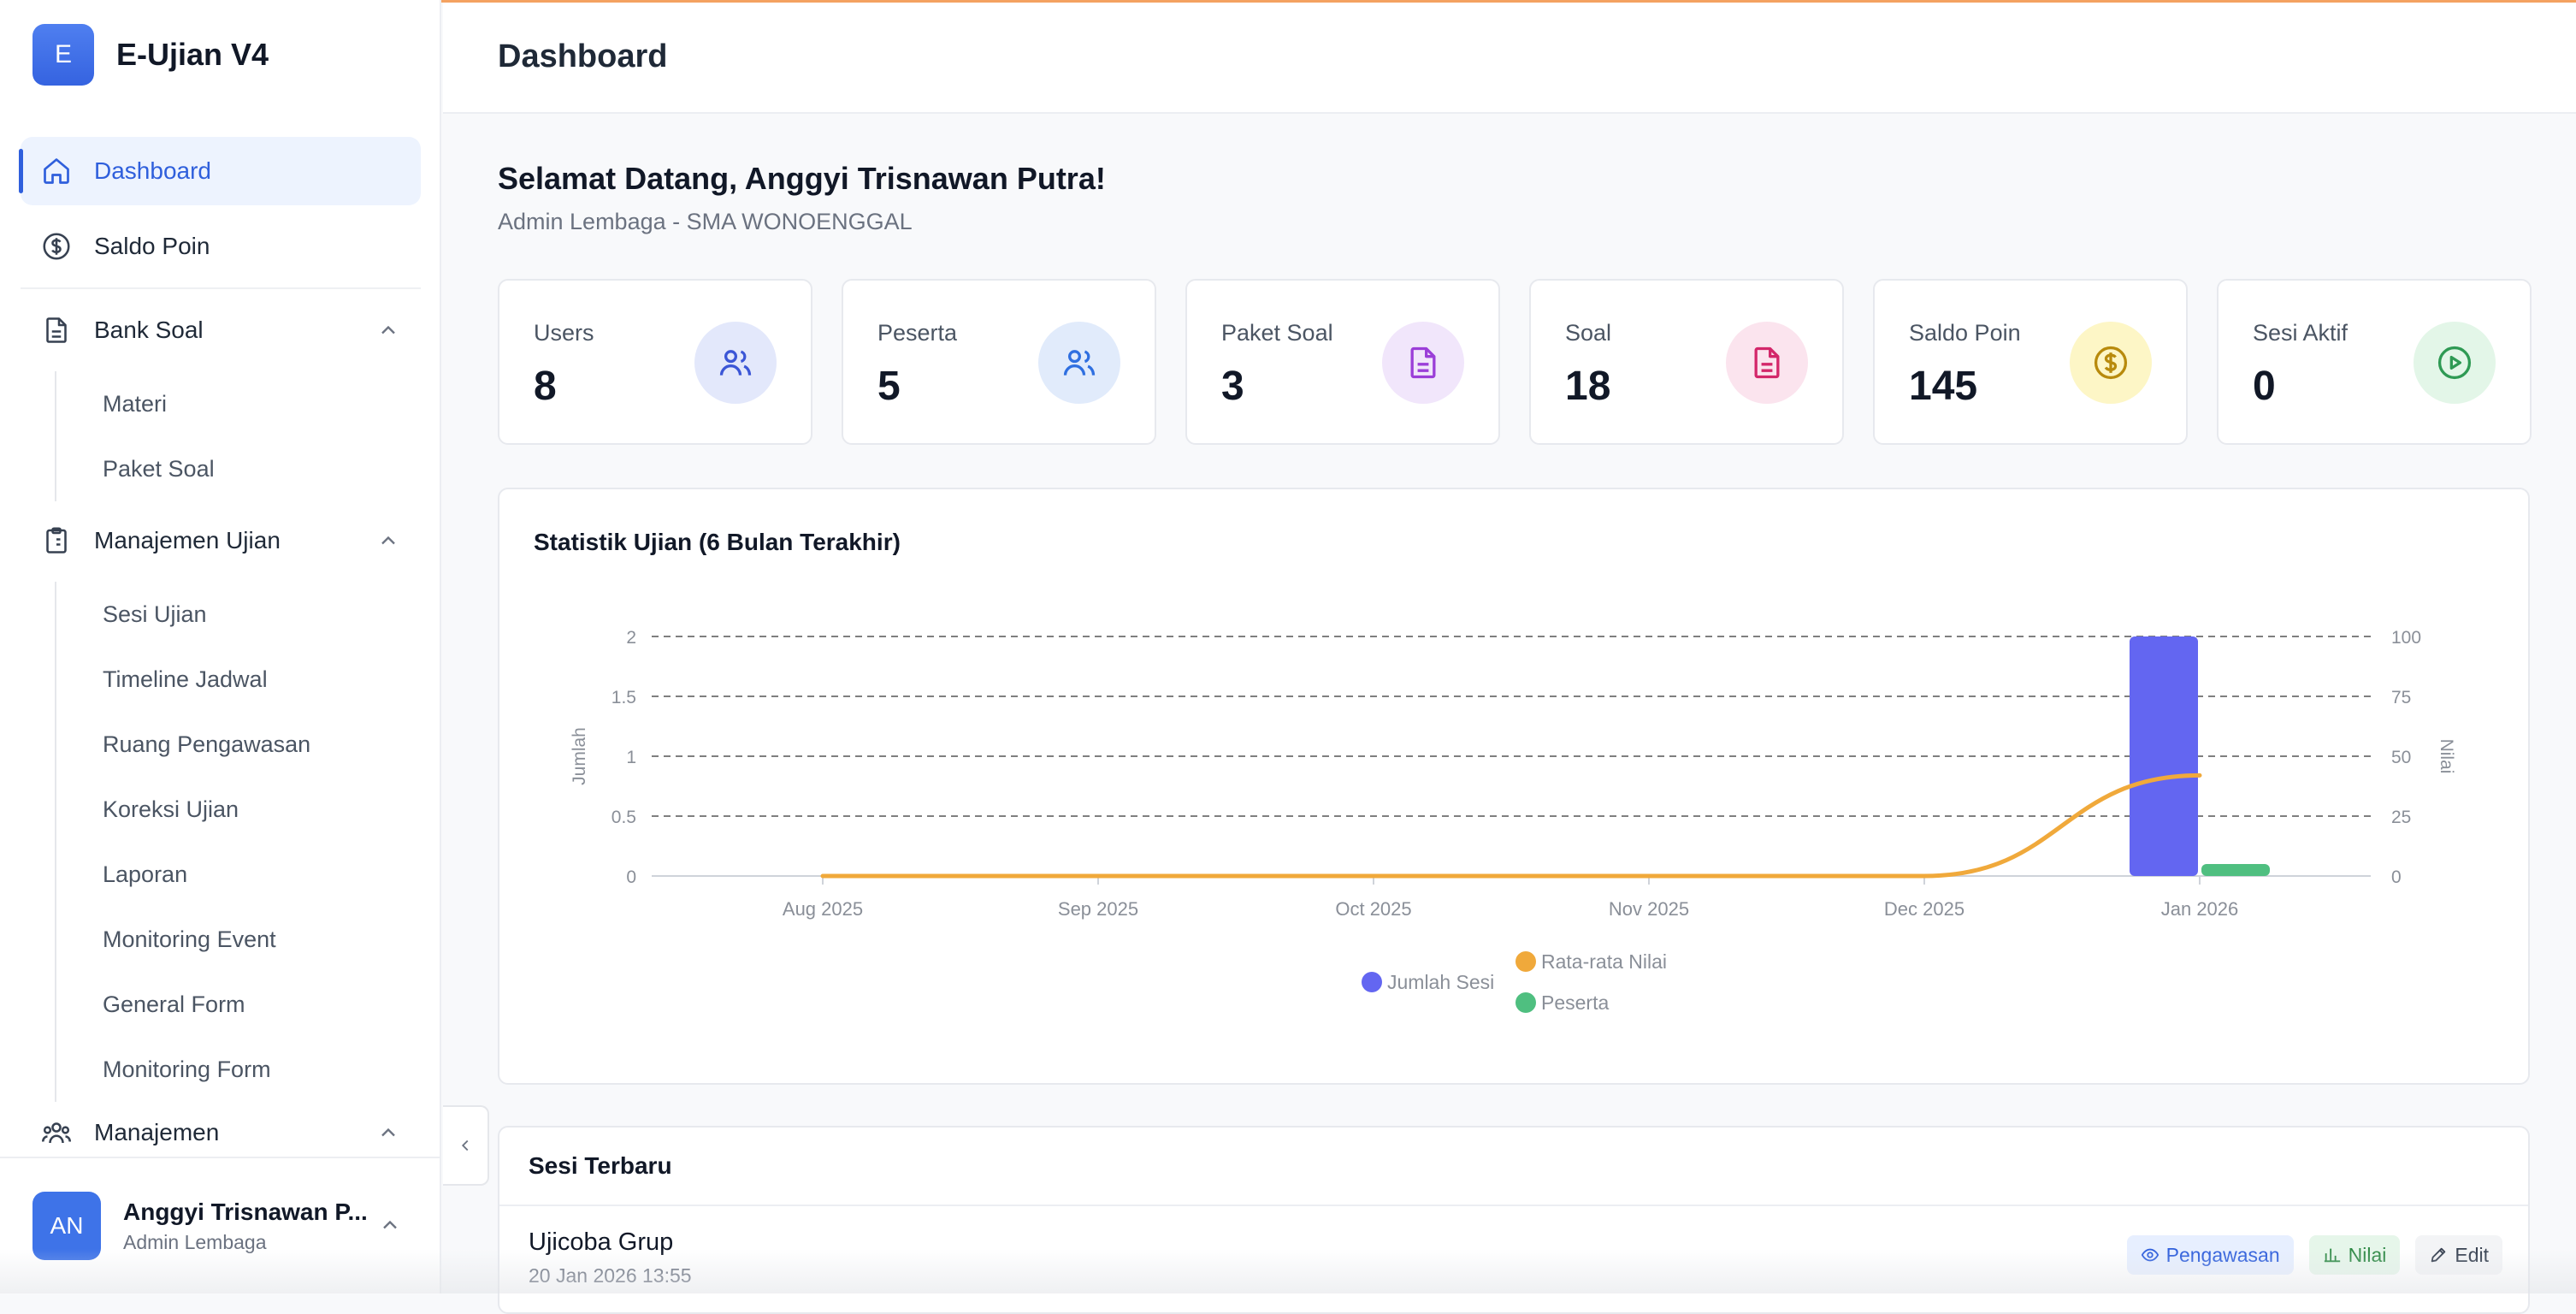  Describe the element at coordinates (1604, 961) in the screenshot. I see `legend-label-rata-rata-nilai: Rata-rata Nilai` at that location.